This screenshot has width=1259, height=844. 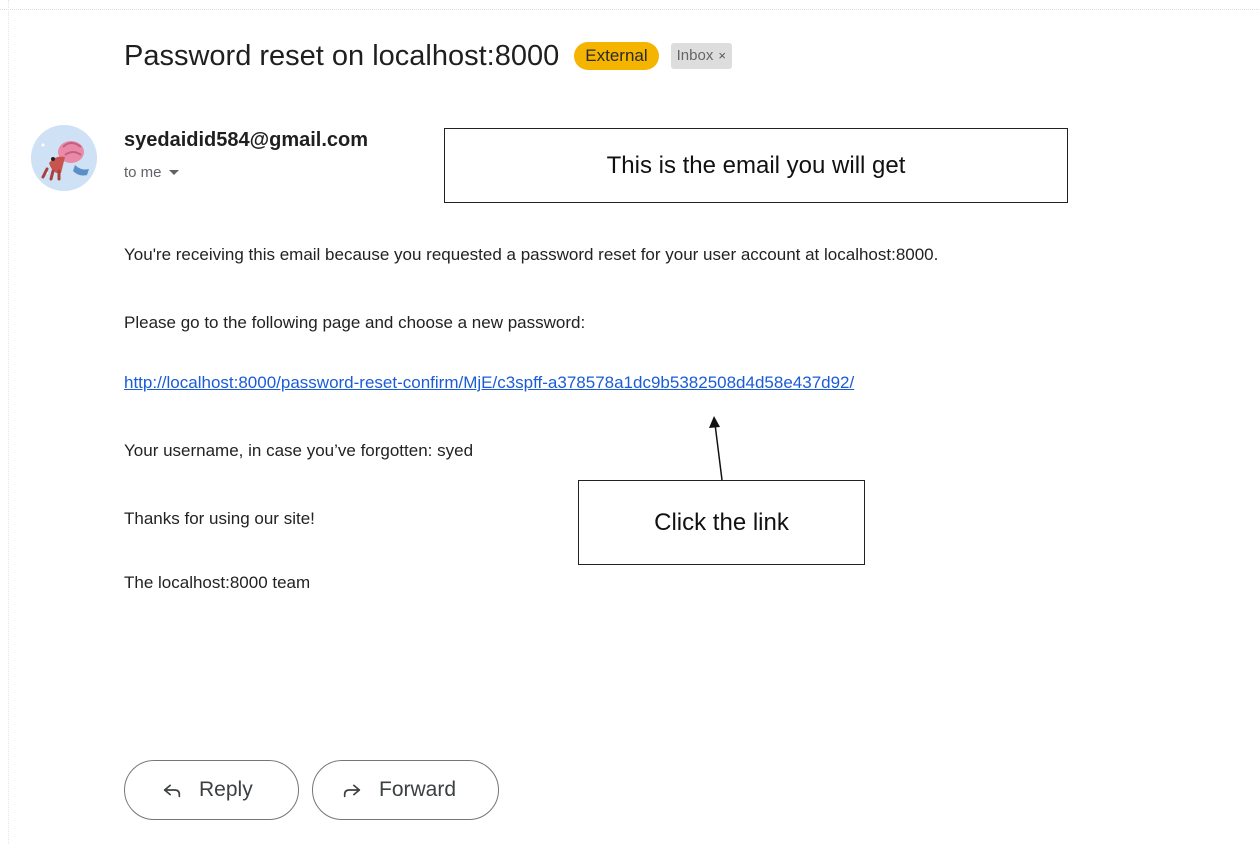 I want to click on email-callout-text: This is the email you will get, so click(x=756, y=165).